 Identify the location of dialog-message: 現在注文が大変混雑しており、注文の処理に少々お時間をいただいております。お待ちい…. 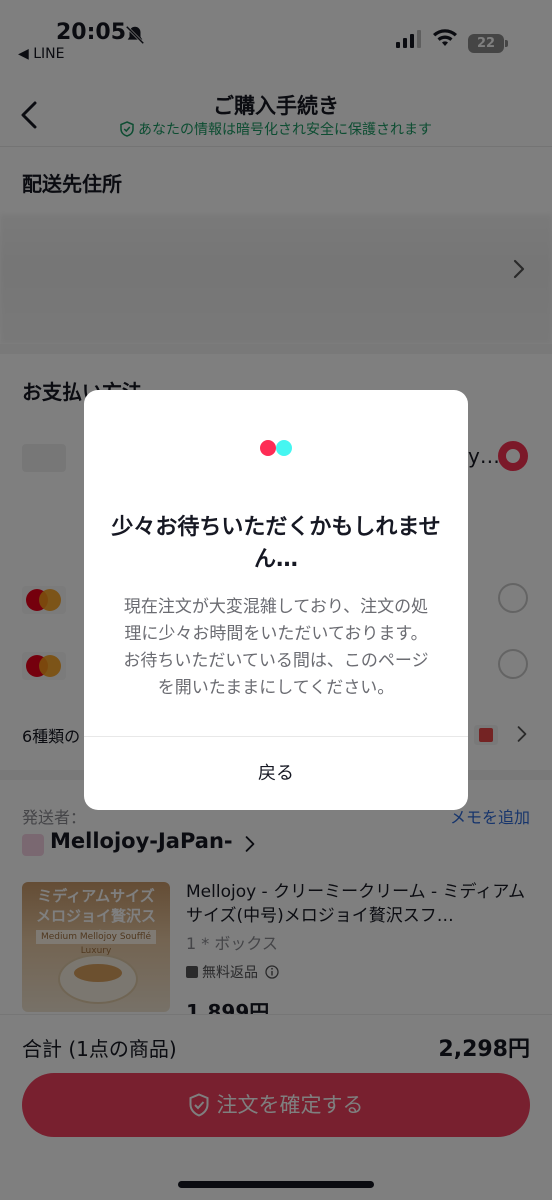
(276, 647).